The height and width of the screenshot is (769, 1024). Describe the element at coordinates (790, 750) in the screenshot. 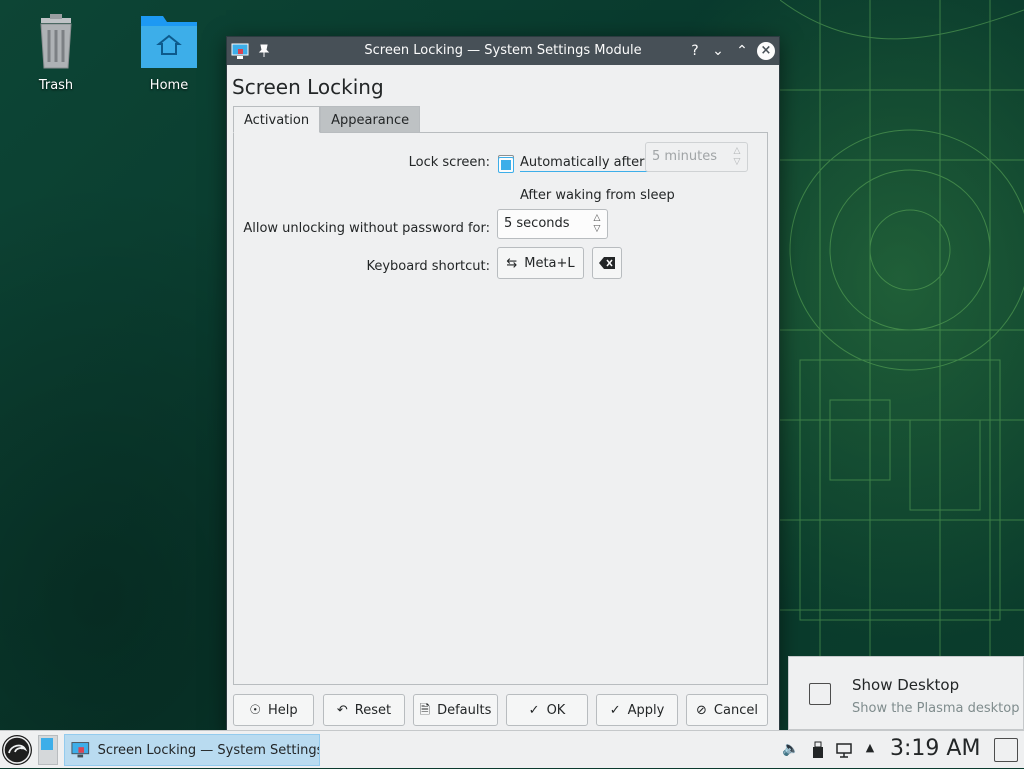

I see `volume-icon: 🔈` at that location.